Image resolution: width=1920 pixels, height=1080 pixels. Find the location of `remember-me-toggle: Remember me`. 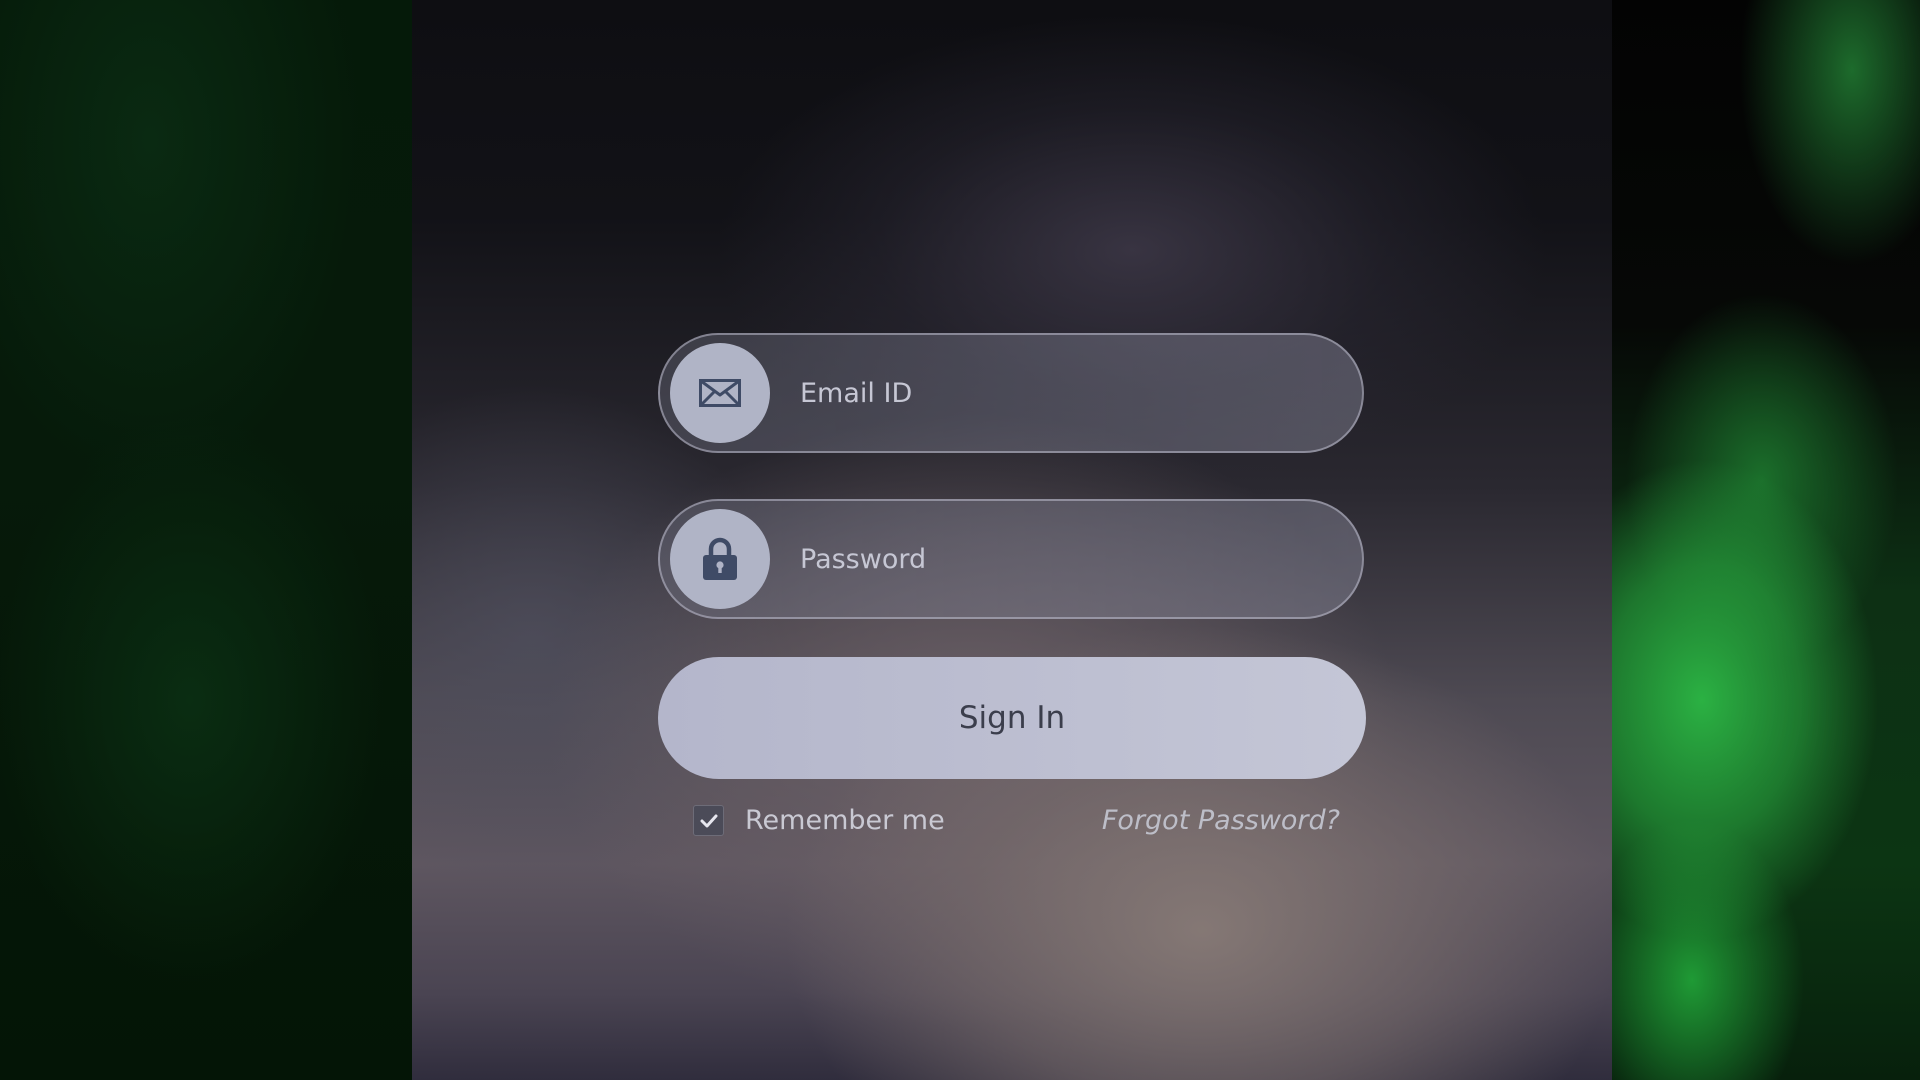

remember-me-toggle: Remember me is located at coordinates (819, 820).